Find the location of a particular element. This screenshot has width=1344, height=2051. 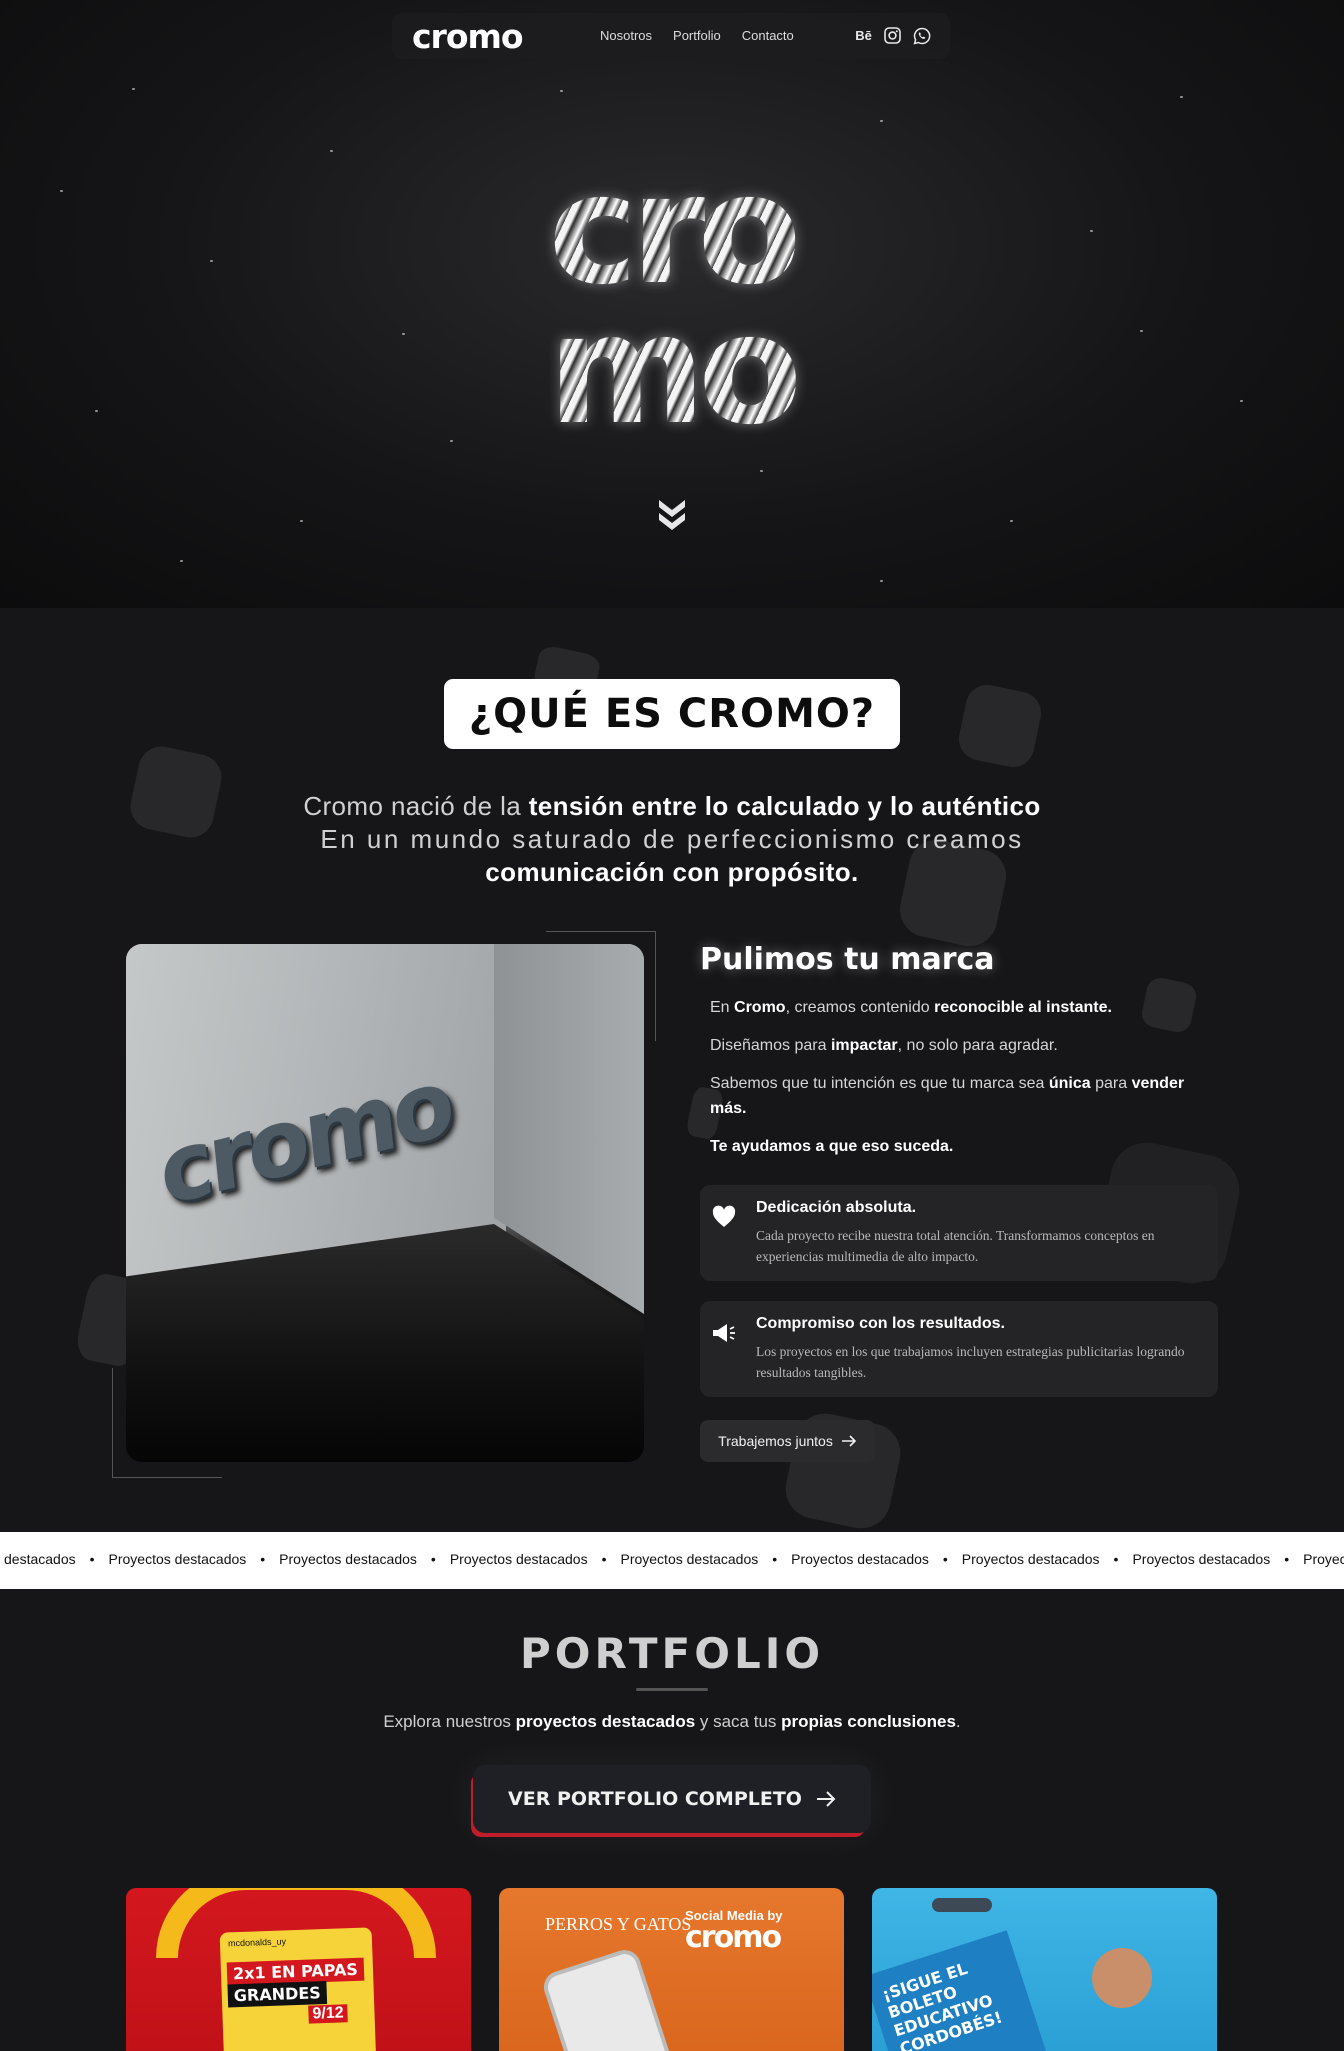

promo-date: 9/12 is located at coordinates (328, 2014).